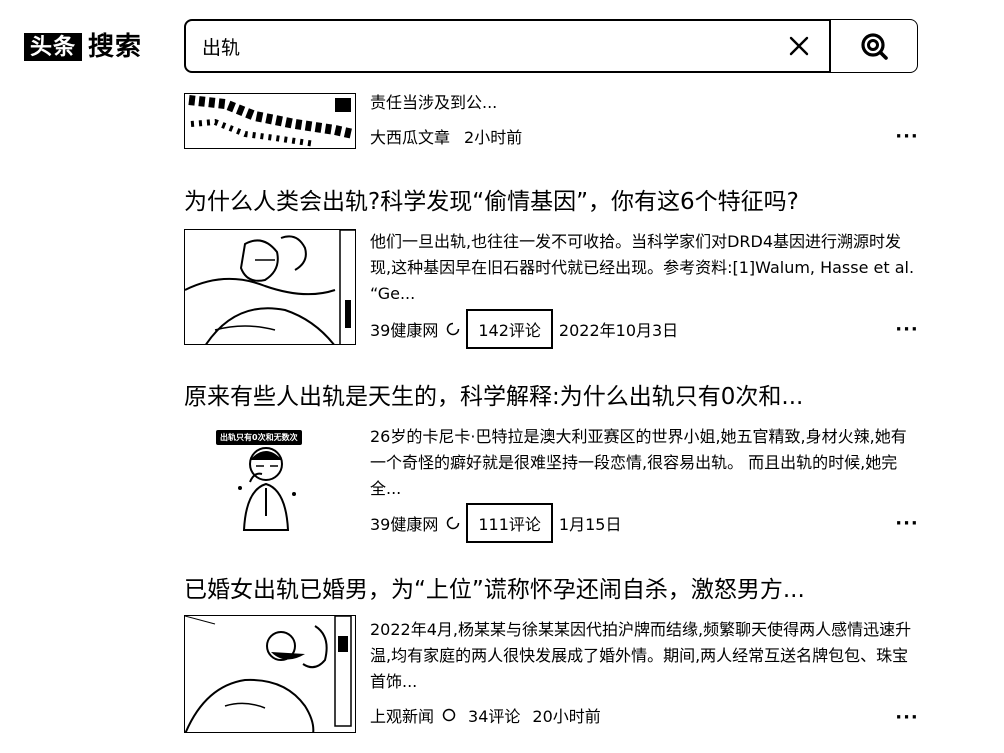  What do you see at coordinates (493, 137) in the screenshot?
I see `result-time: 2小时前` at bounding box center [493, 137].